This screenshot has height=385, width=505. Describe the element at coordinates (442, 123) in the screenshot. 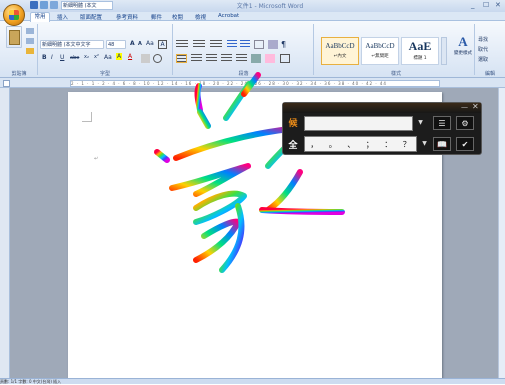

I see `ime-keyboard-button: ☰` at that location.